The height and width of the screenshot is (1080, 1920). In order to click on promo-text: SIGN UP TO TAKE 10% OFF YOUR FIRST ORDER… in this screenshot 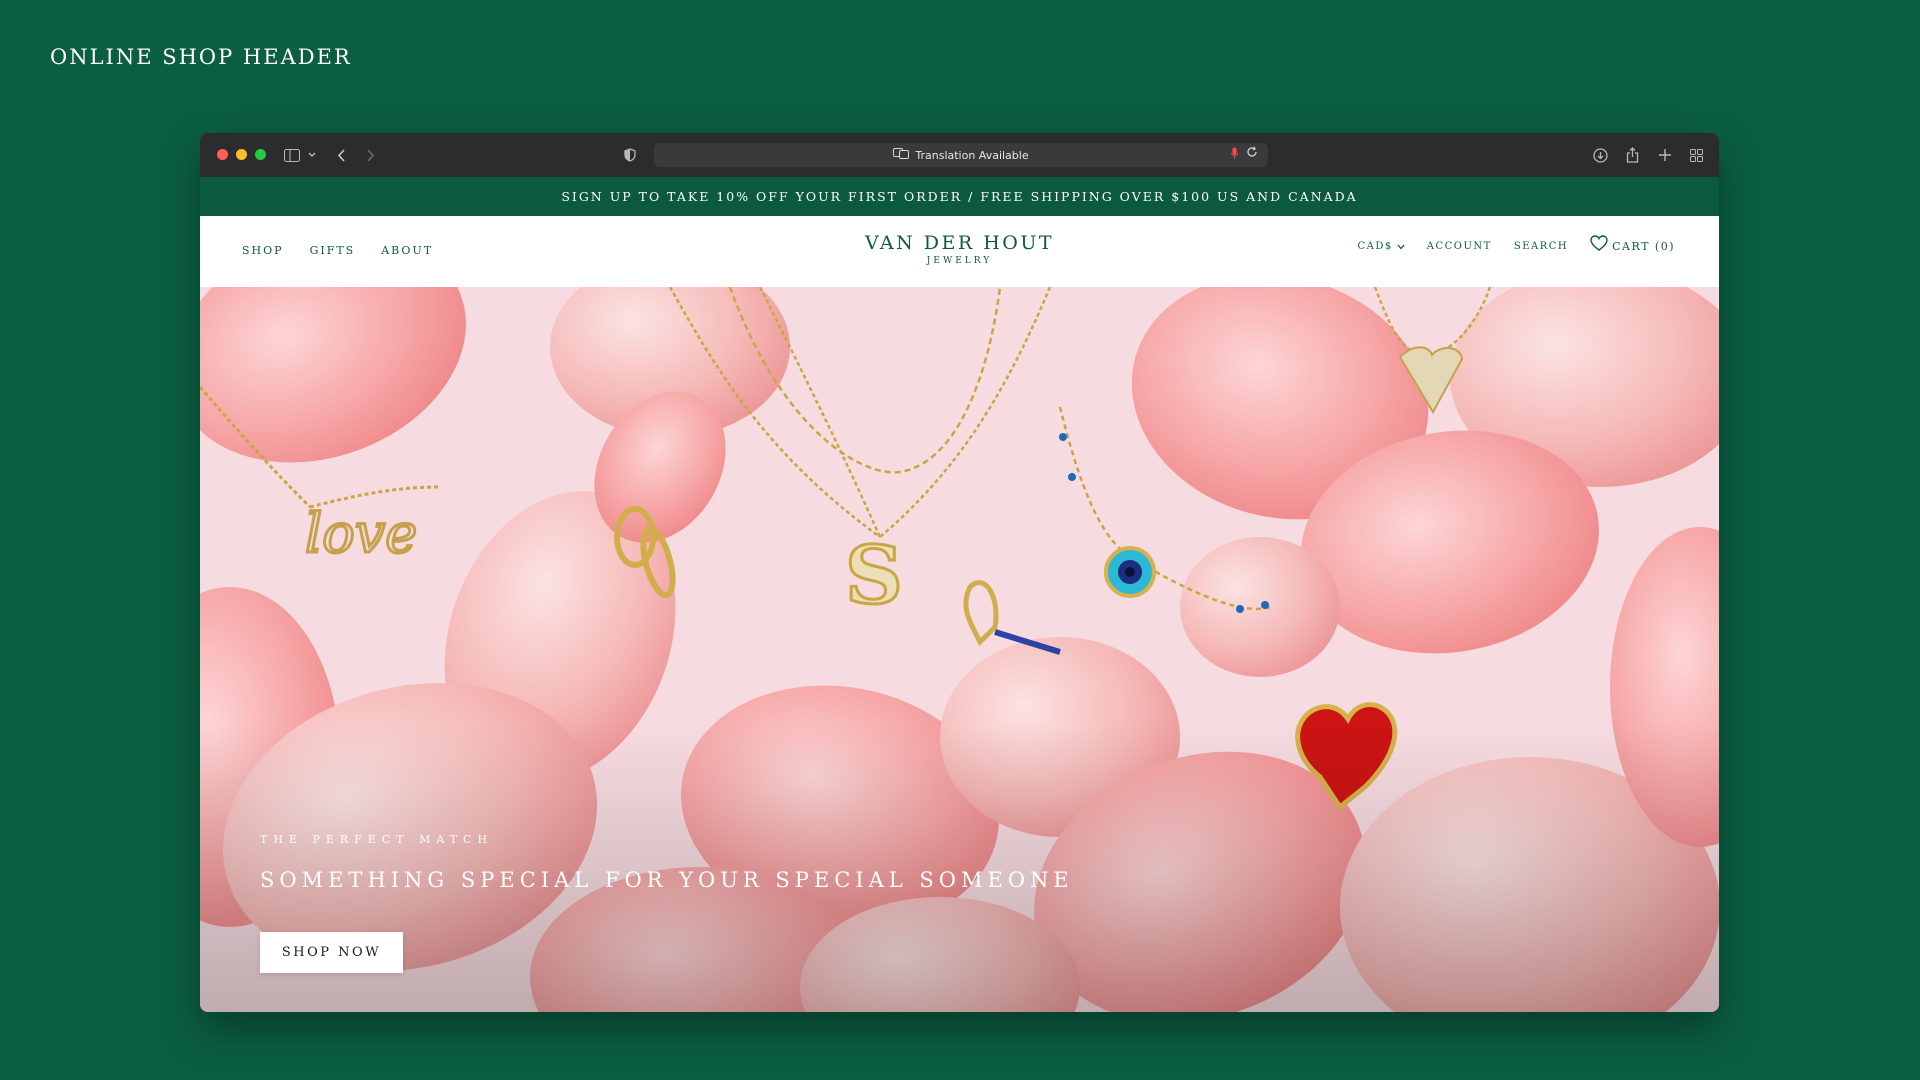, I will do `click(959, 196)`.